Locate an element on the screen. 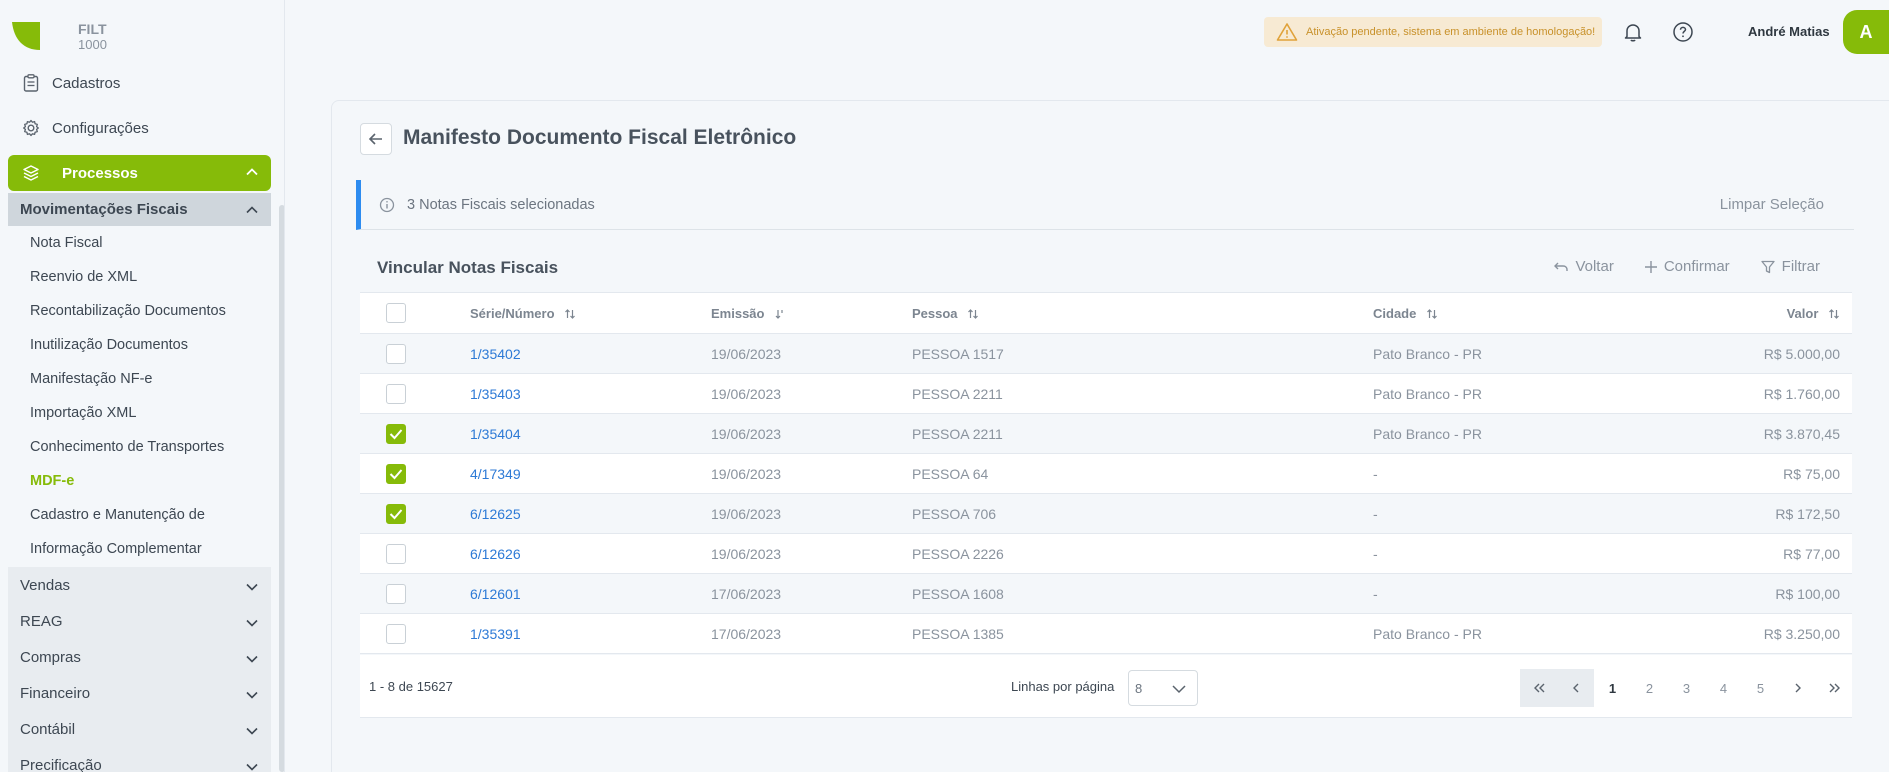  table-row: 4/17349 19/06/2023 PESSOA 64- R$ 75,00 is located at coordinates (1106, 473).